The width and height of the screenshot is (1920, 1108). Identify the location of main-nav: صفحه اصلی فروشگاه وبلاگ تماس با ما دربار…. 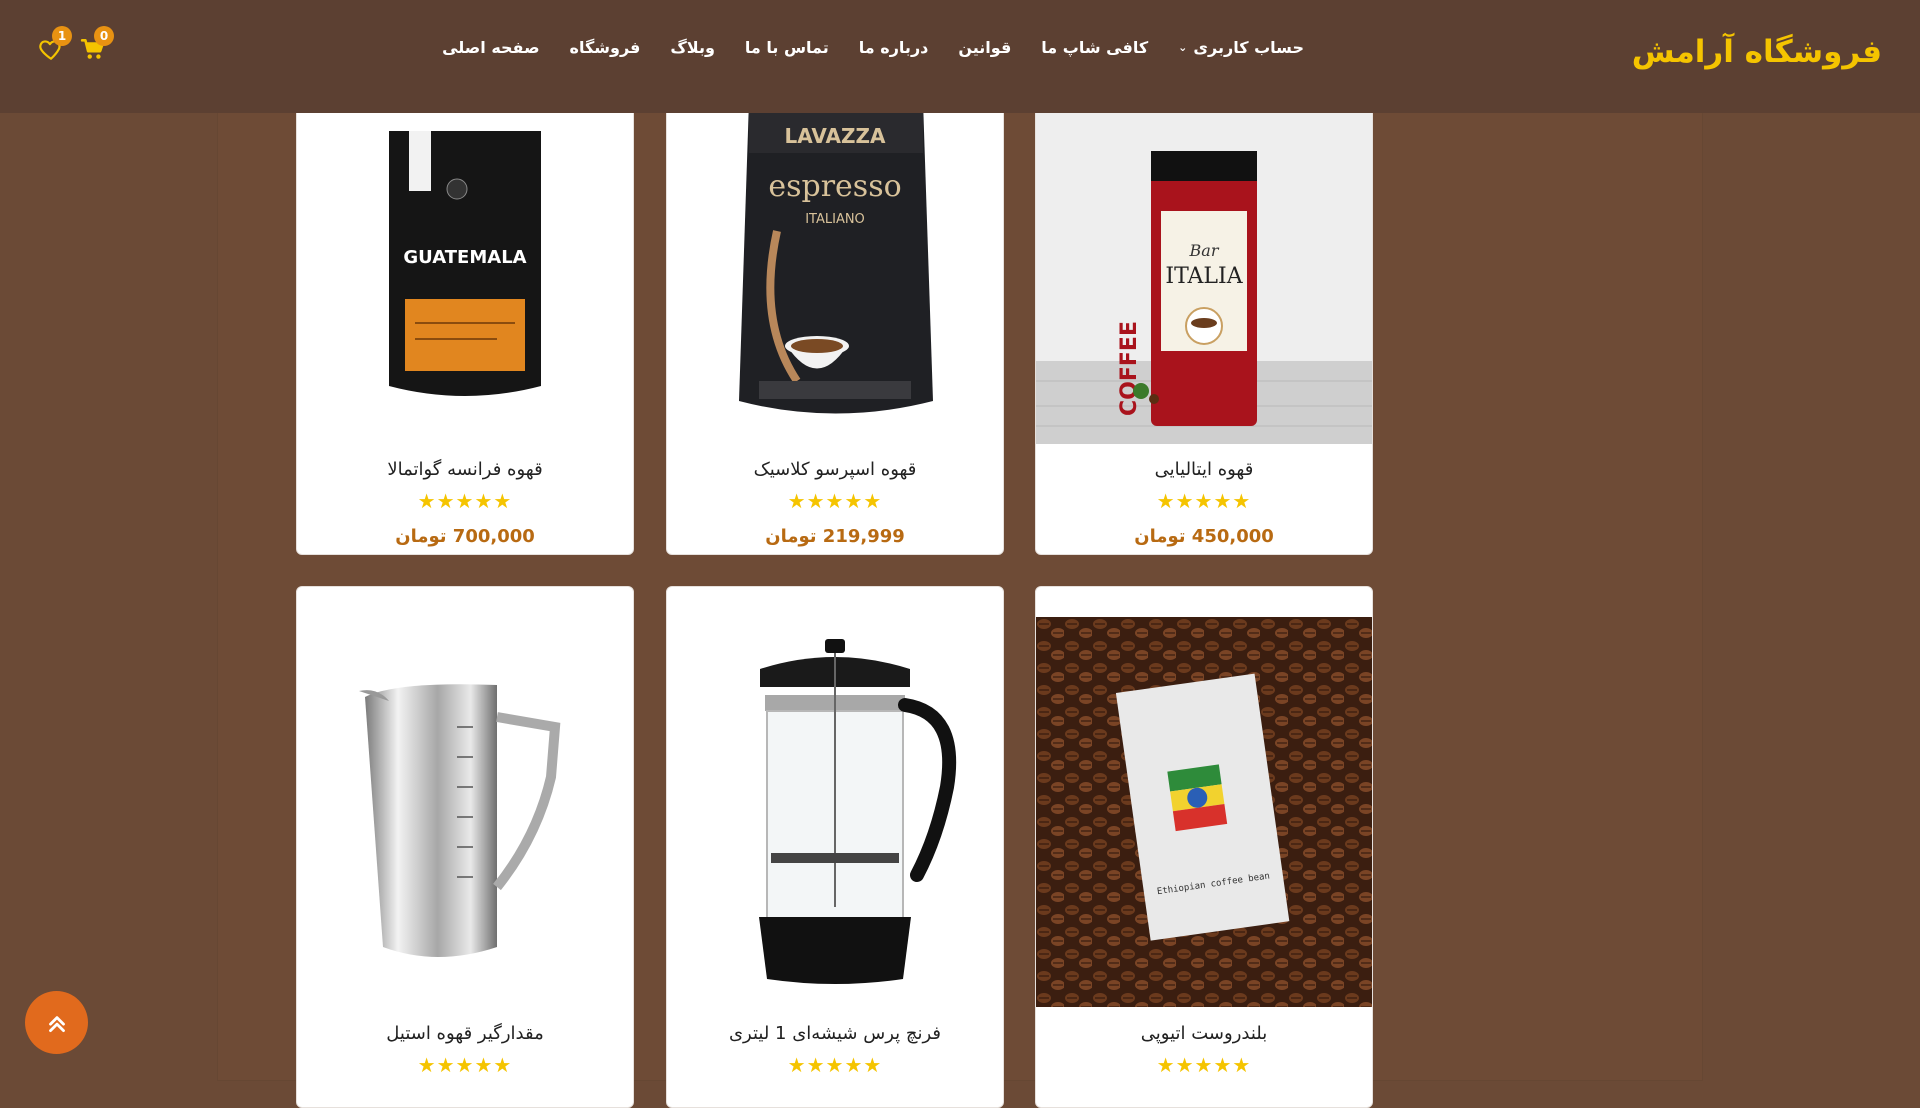
(873, 47).